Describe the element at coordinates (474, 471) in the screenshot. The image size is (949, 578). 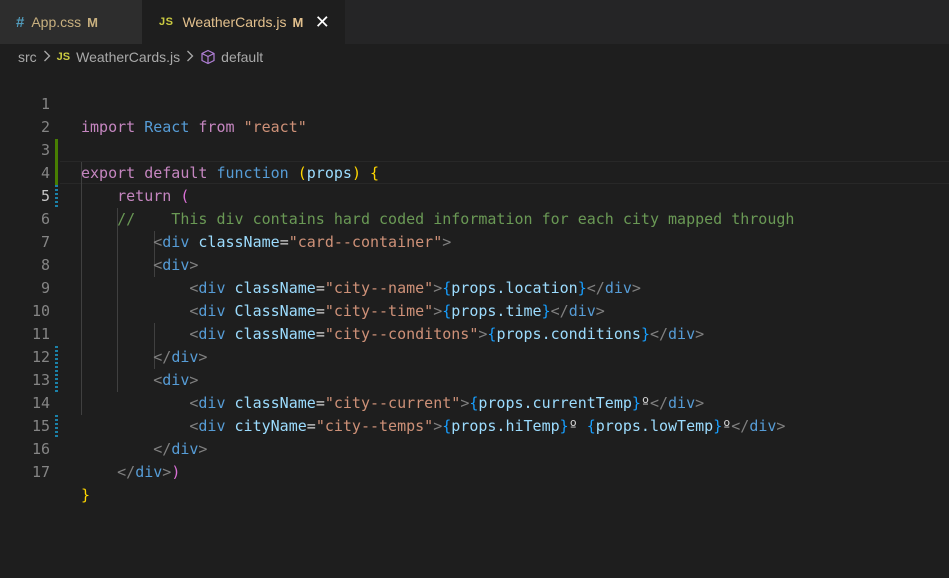
I see `code-line: 17 }` at that location.